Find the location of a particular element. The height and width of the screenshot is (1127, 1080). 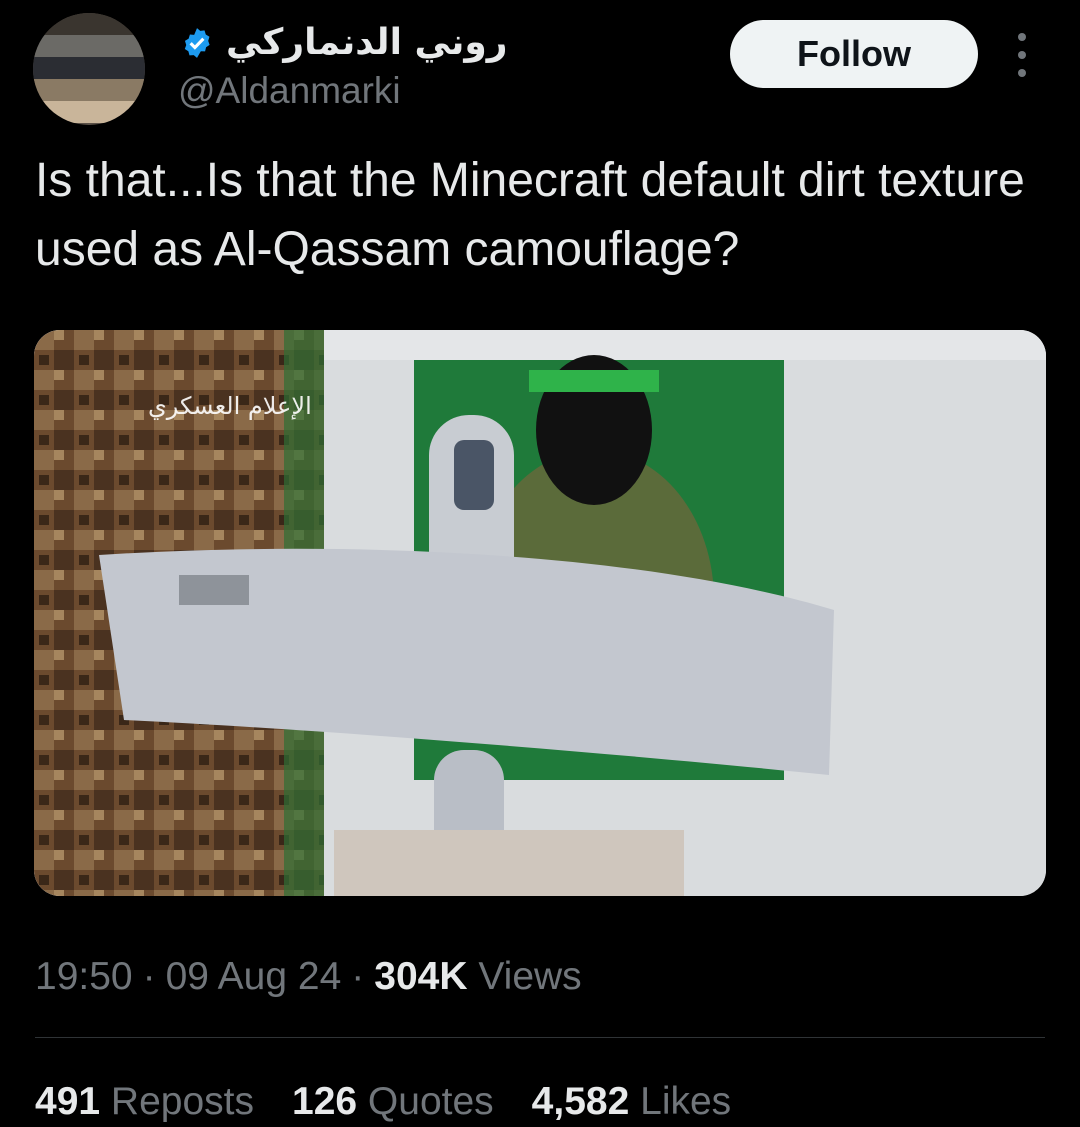

verified-badge-icon is located at coordinates (197, 42).